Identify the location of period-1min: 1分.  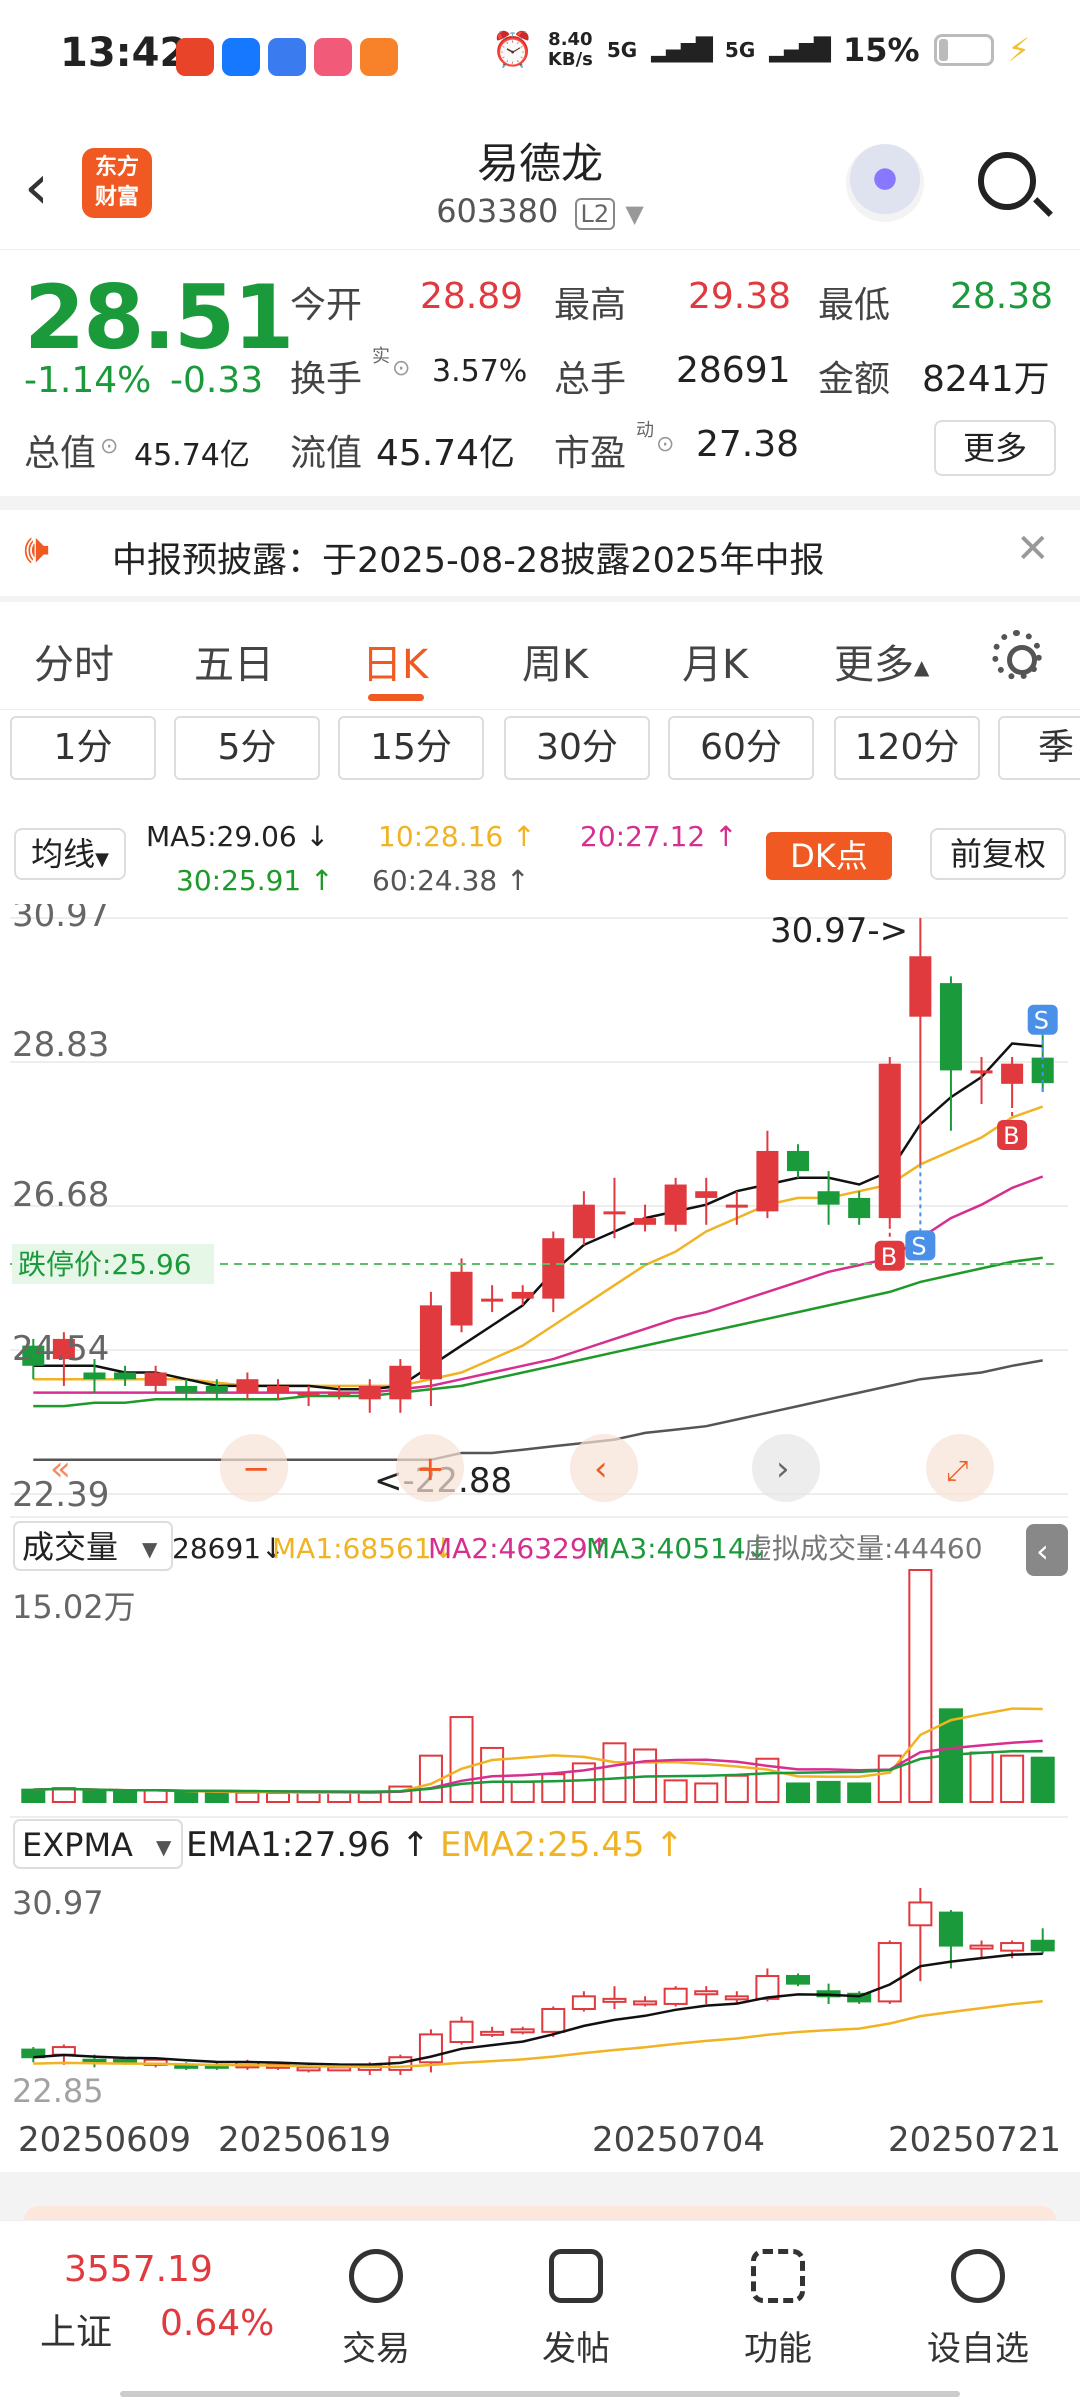
(83, 748).